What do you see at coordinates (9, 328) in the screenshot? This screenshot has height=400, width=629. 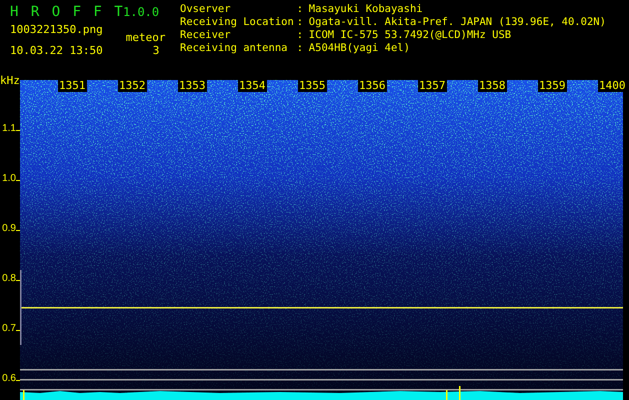 I see `y-axis-label: 0.7` at bounding box center [9, 328].